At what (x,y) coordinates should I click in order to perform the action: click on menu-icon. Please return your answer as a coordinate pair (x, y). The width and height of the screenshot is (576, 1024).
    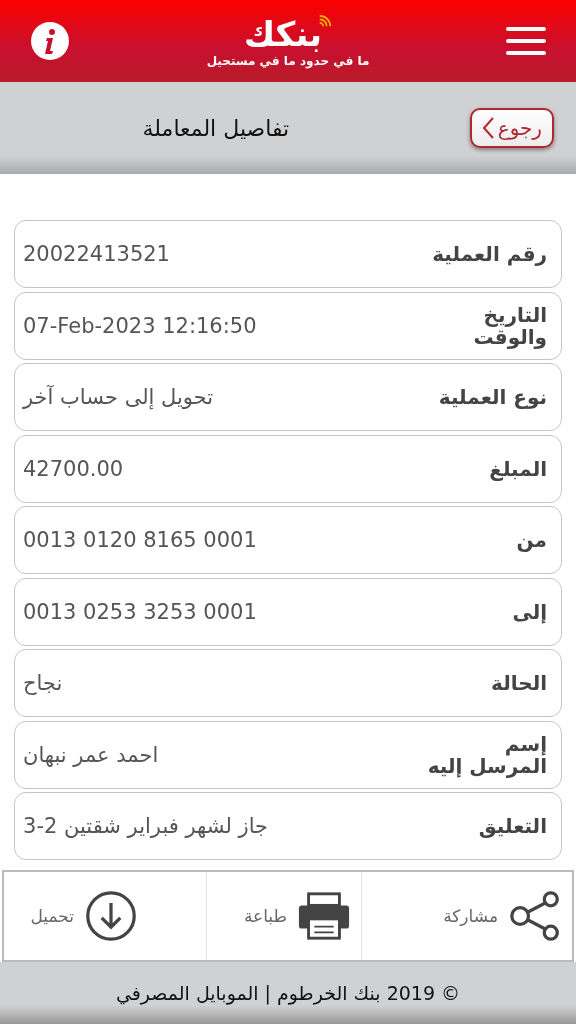
    Looking at the image, I should click on (526, 41).